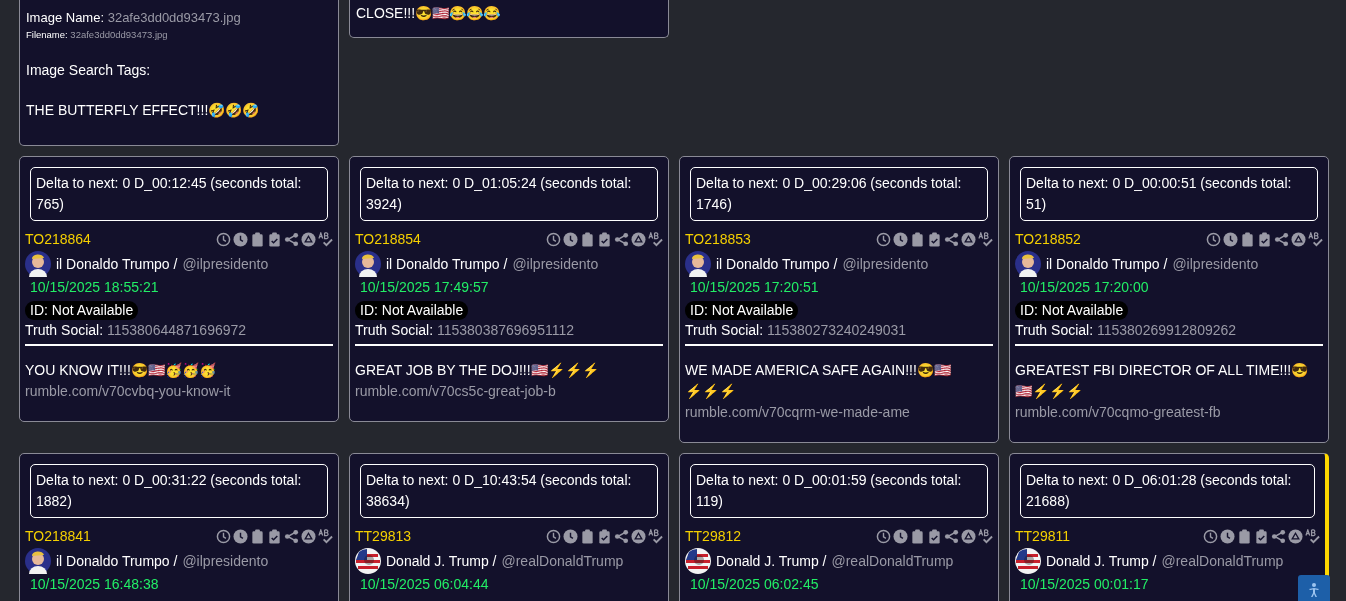 This screenshot has width=1346, height=601. Describe the element at coordinates (1166, 330) in the screenshot. I see `source-id: 115380269912809262` at that location.